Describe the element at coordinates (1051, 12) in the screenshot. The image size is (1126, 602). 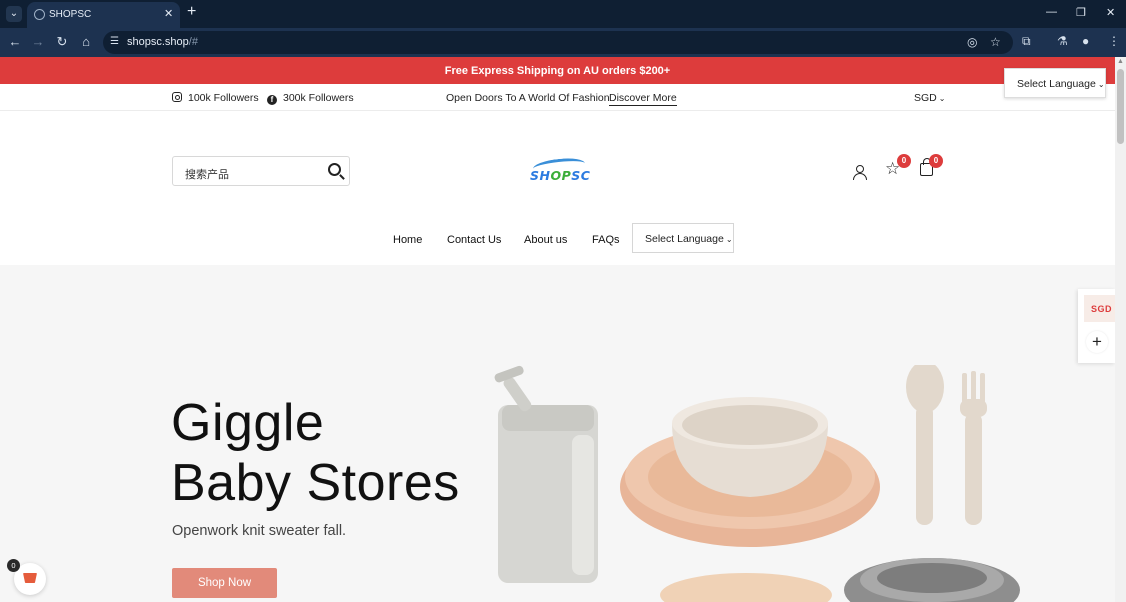
I see `minimize-icon: —` at that location.